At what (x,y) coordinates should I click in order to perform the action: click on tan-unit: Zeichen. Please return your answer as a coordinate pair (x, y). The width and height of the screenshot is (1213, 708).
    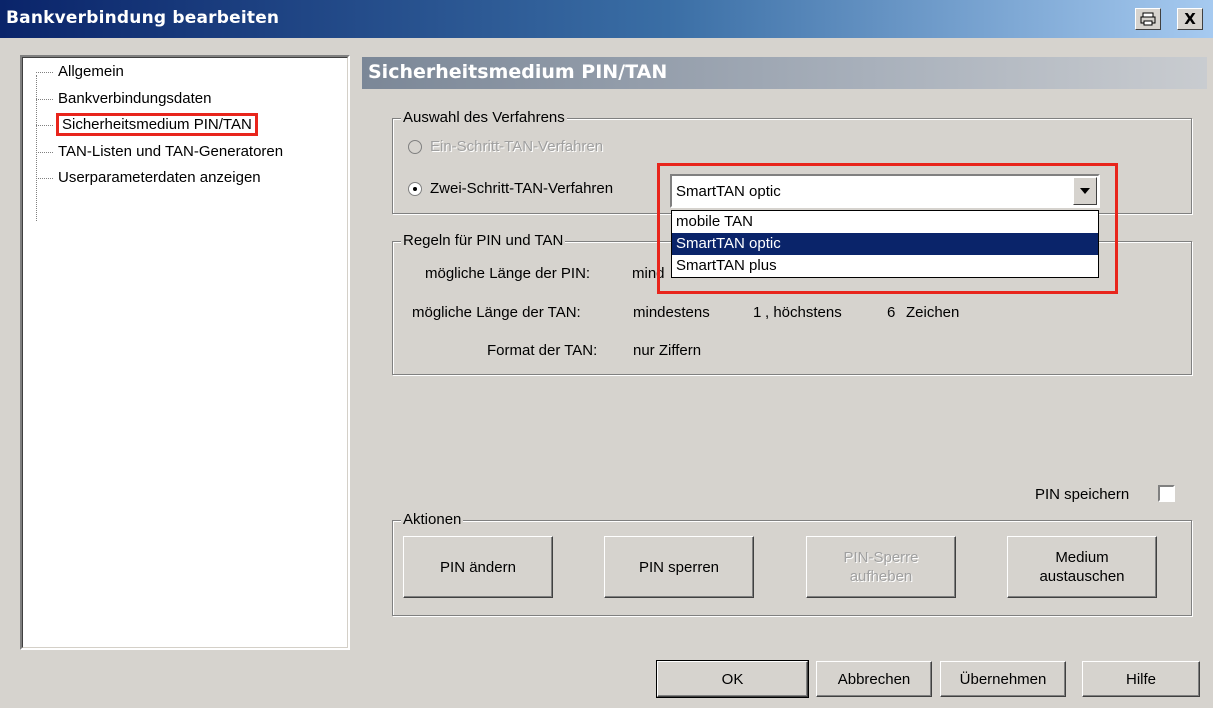
    Looking at the image, I should click on (933, 312).